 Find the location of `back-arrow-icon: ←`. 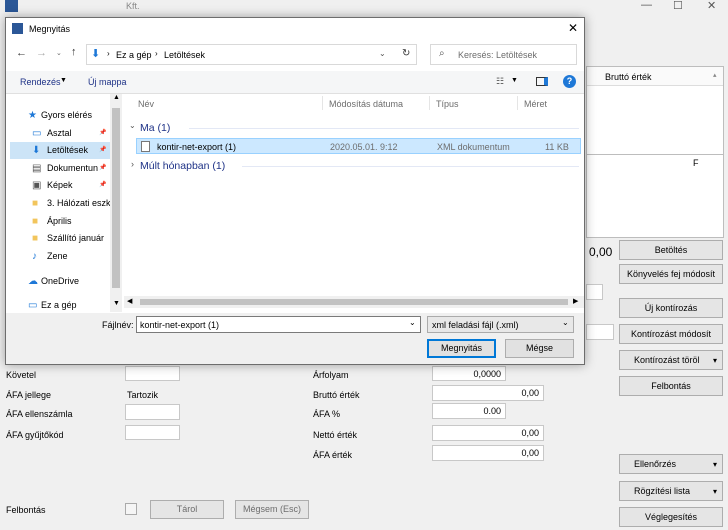

back-arrow-icon: ← is located at coordinates (21, 53).